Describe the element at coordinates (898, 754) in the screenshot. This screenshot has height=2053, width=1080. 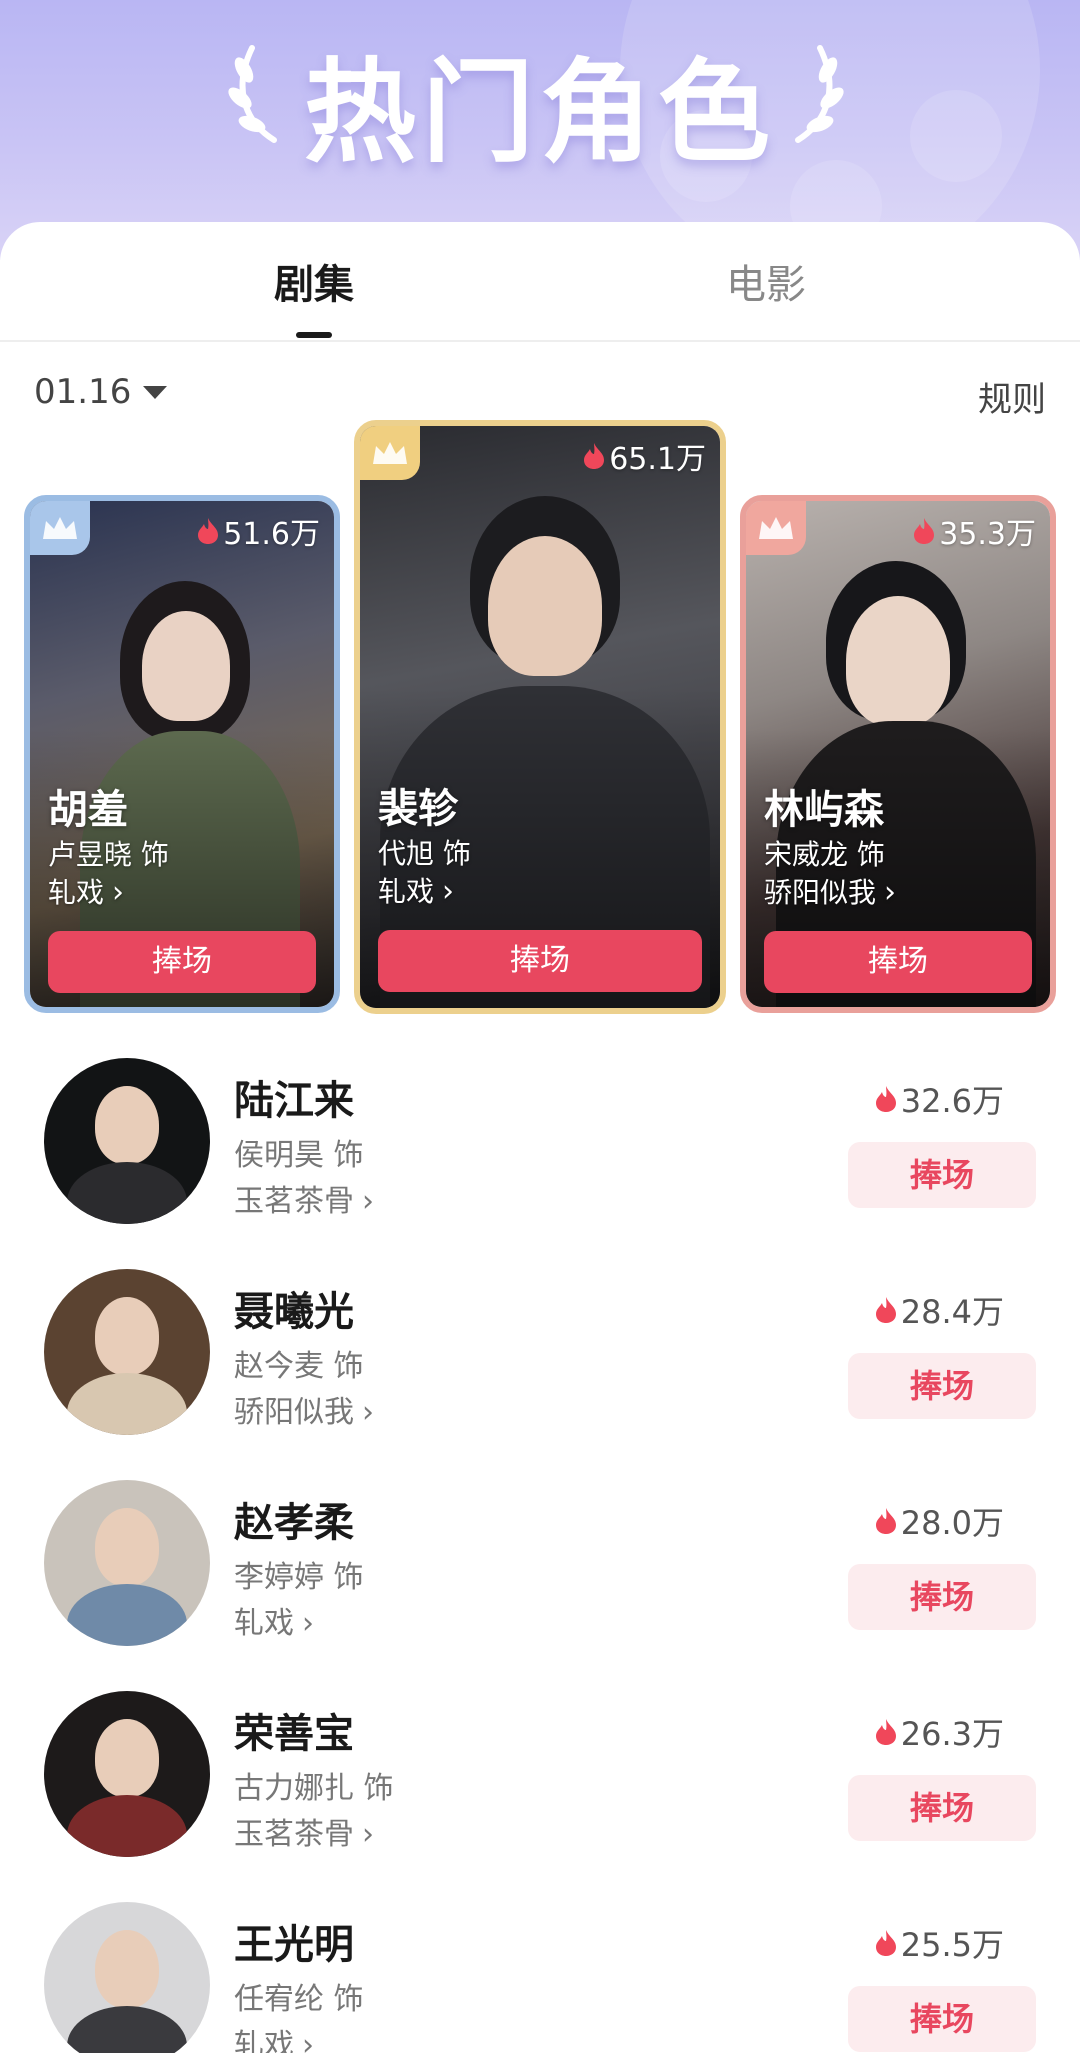
I see `top-card-rank-3: 35.3万 林屿森 宋威龙 饰 骄阳似我 › 捧场` at that location.